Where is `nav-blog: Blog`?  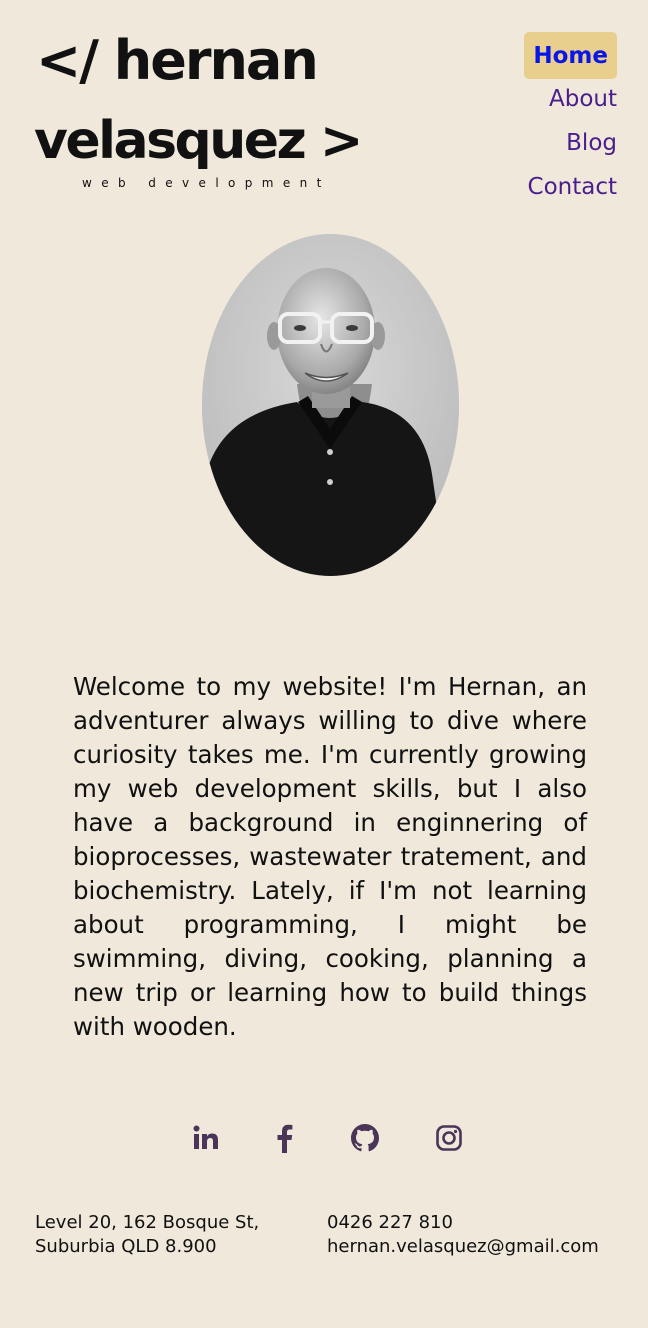
nav-blog: Blog is located at coordinates (591, 143).